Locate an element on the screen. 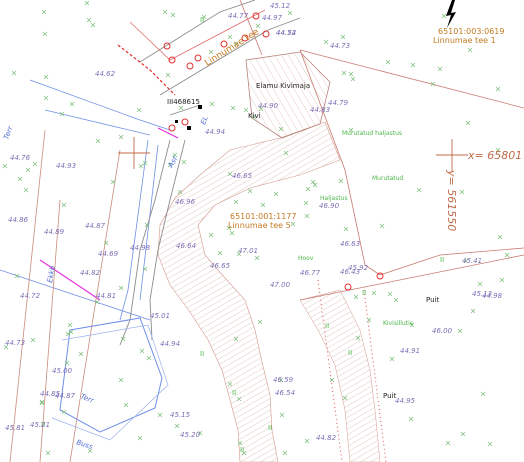 Image resolution: width=524 pixels, height=462 pixels. grid-y-label: y= 561550 is located at coordinates (451, 200).